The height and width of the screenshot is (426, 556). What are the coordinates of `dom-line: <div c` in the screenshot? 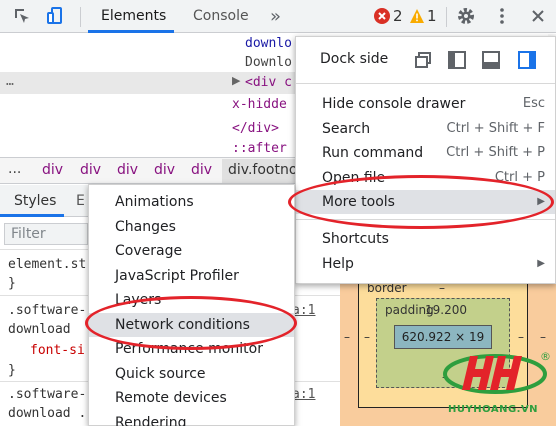 It's located at (268, 82).